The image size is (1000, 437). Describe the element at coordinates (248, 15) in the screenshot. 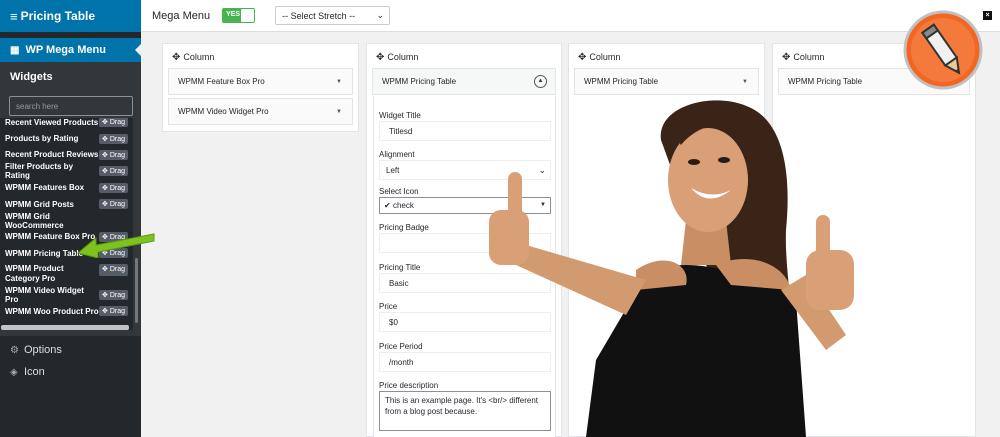

I see `toggle-knob` at that location.